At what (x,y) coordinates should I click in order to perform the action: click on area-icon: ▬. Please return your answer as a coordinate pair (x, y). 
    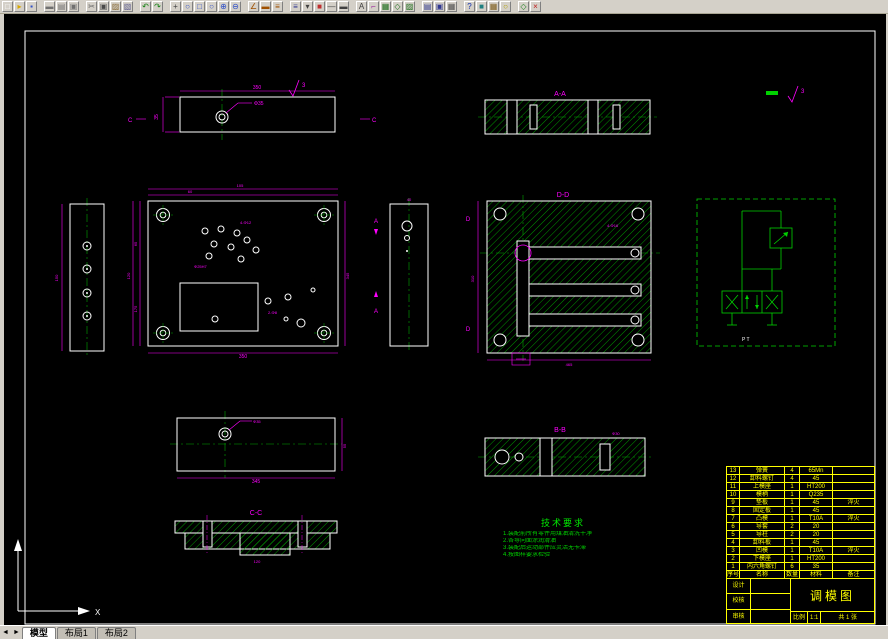
    Looking at the image, I should click on (265, 6).